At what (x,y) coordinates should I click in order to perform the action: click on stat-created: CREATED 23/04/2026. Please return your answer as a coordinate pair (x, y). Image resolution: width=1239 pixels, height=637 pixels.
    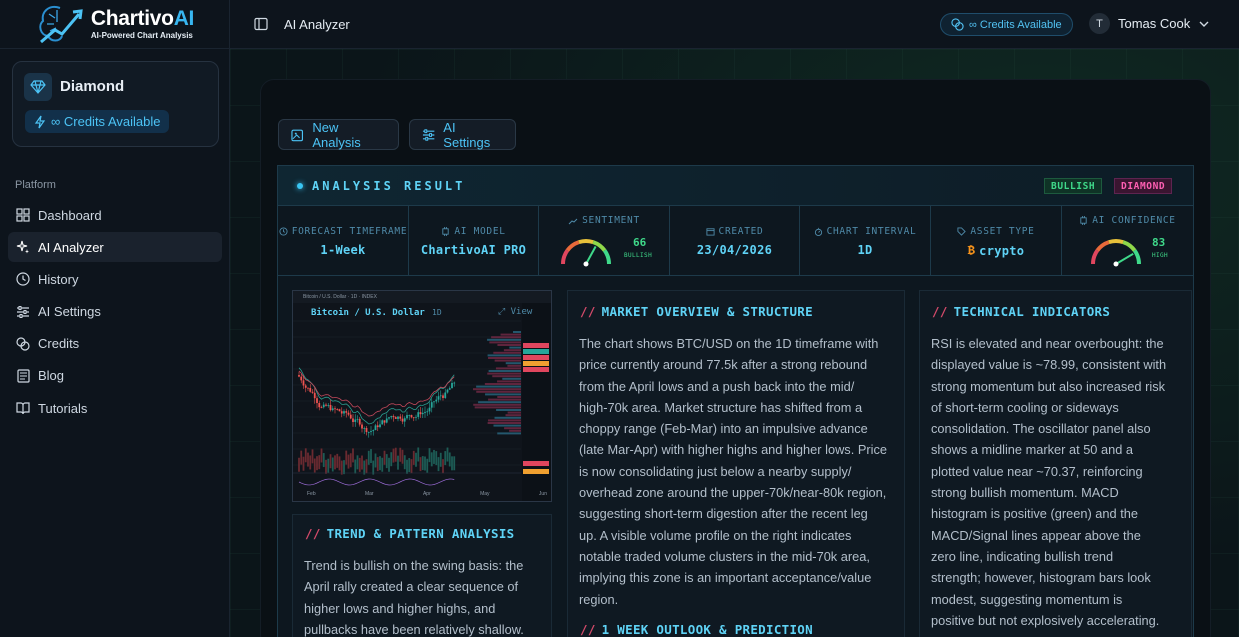
    Looking at the image, I should click on (735, 241).